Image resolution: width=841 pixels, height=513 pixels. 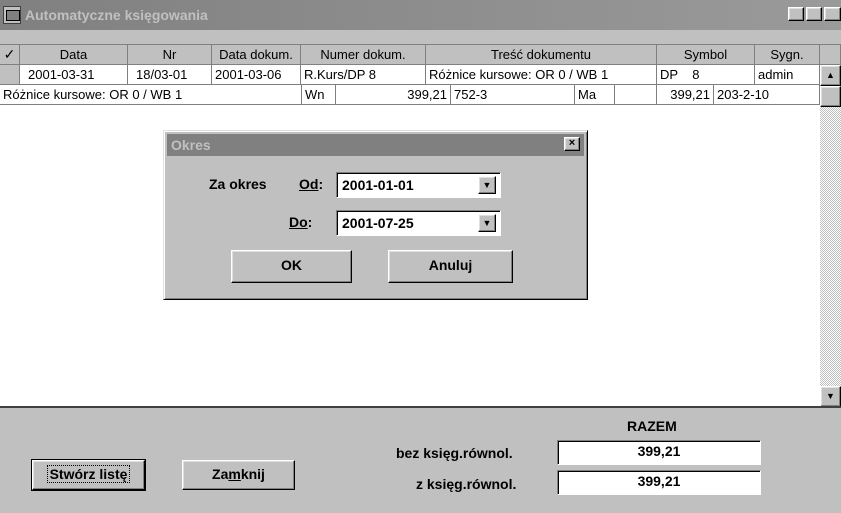 What do you see at coordinates (12, 15) in the screenshot?
I see `app-icon` at bounding box center [12, 15].